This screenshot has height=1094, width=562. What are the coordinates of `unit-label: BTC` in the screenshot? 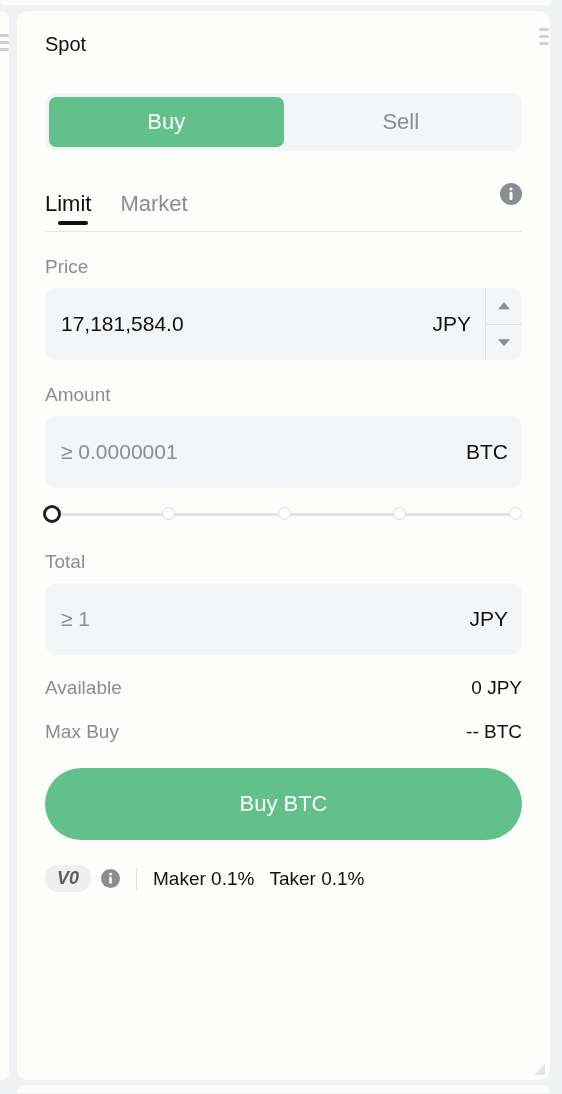 It's located at (487, 452).